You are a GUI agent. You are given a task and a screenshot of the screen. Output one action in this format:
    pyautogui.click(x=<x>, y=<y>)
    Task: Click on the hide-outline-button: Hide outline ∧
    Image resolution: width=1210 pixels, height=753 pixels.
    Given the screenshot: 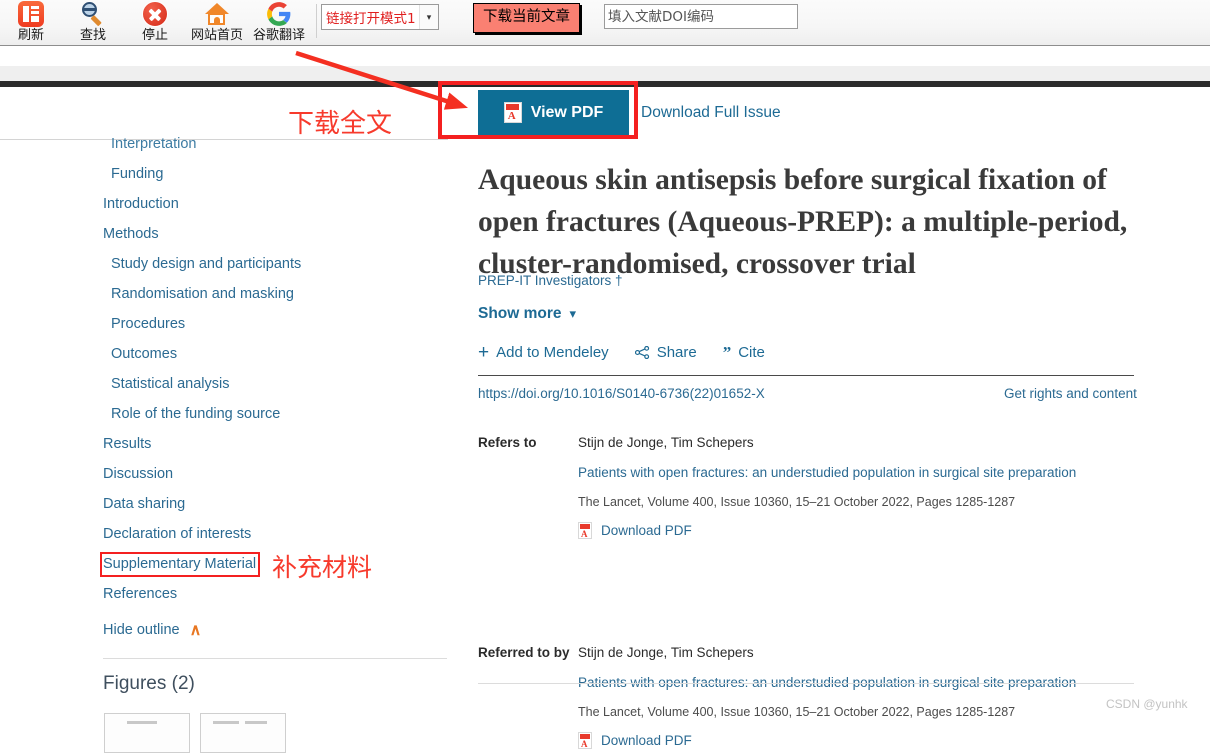 What is the action you would take?
    pyautogui.click(x=152, y=630)
    